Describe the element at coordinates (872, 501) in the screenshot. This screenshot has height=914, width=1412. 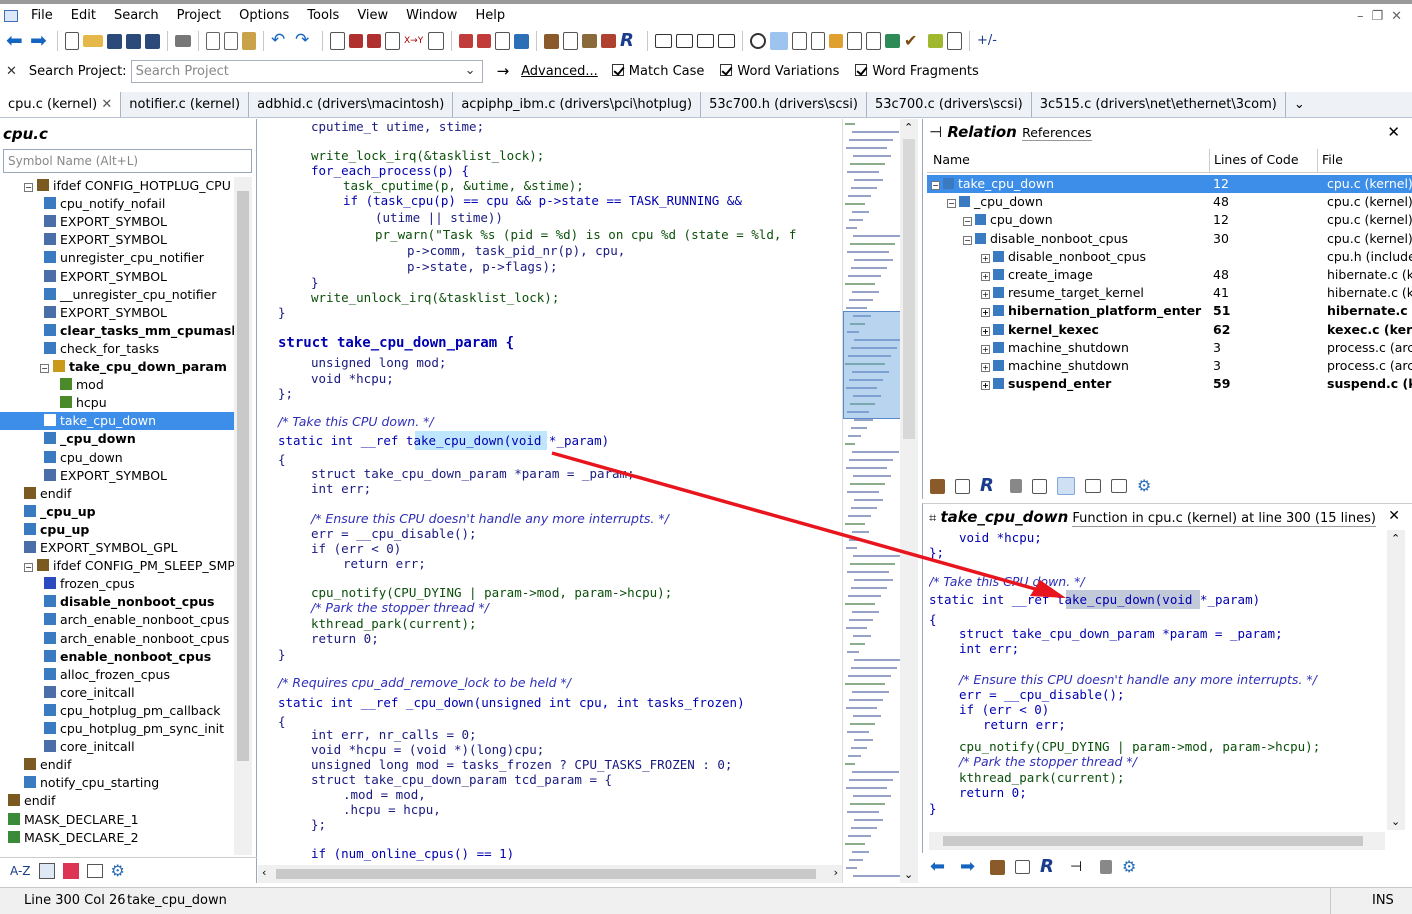
I see `code-minimap` at that location.